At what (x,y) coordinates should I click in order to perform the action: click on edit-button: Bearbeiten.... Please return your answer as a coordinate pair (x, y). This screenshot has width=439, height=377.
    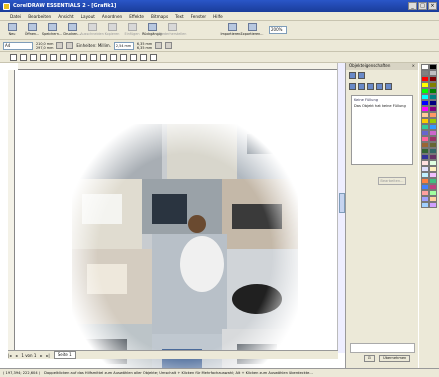
    Looking at the image, I should click on (392, 181).